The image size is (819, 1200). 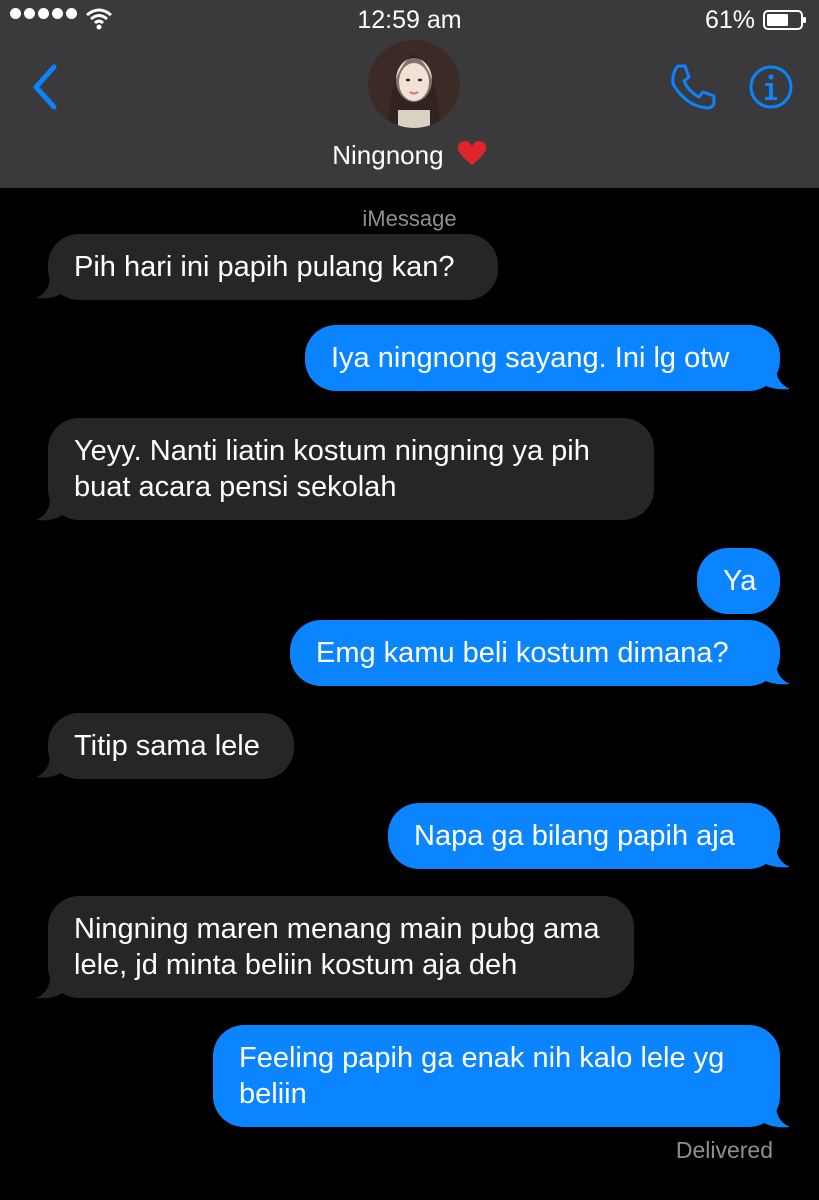 What do you see at coordinates (471, 153) in the screenshot?
I see `heart-icon` at bounding box center [471, 153].